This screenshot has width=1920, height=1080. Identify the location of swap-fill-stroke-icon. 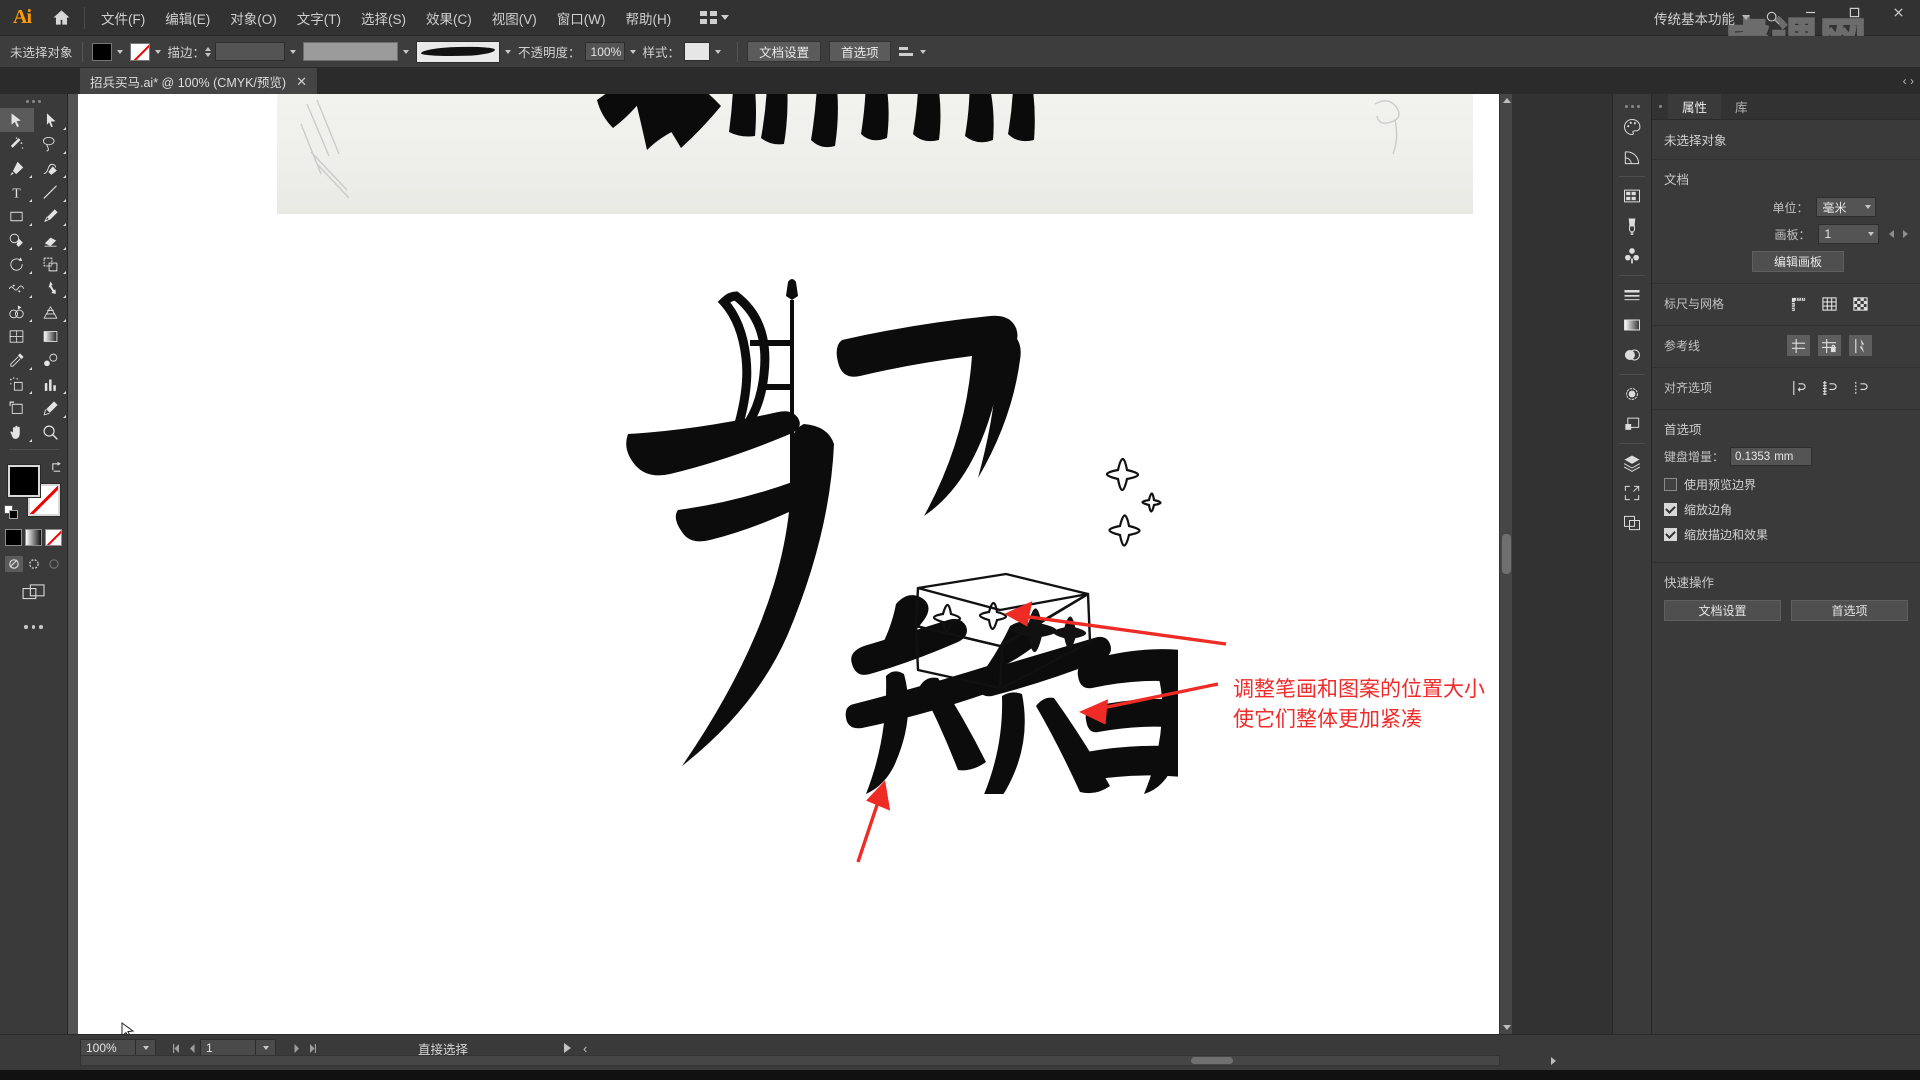
(56, 467).